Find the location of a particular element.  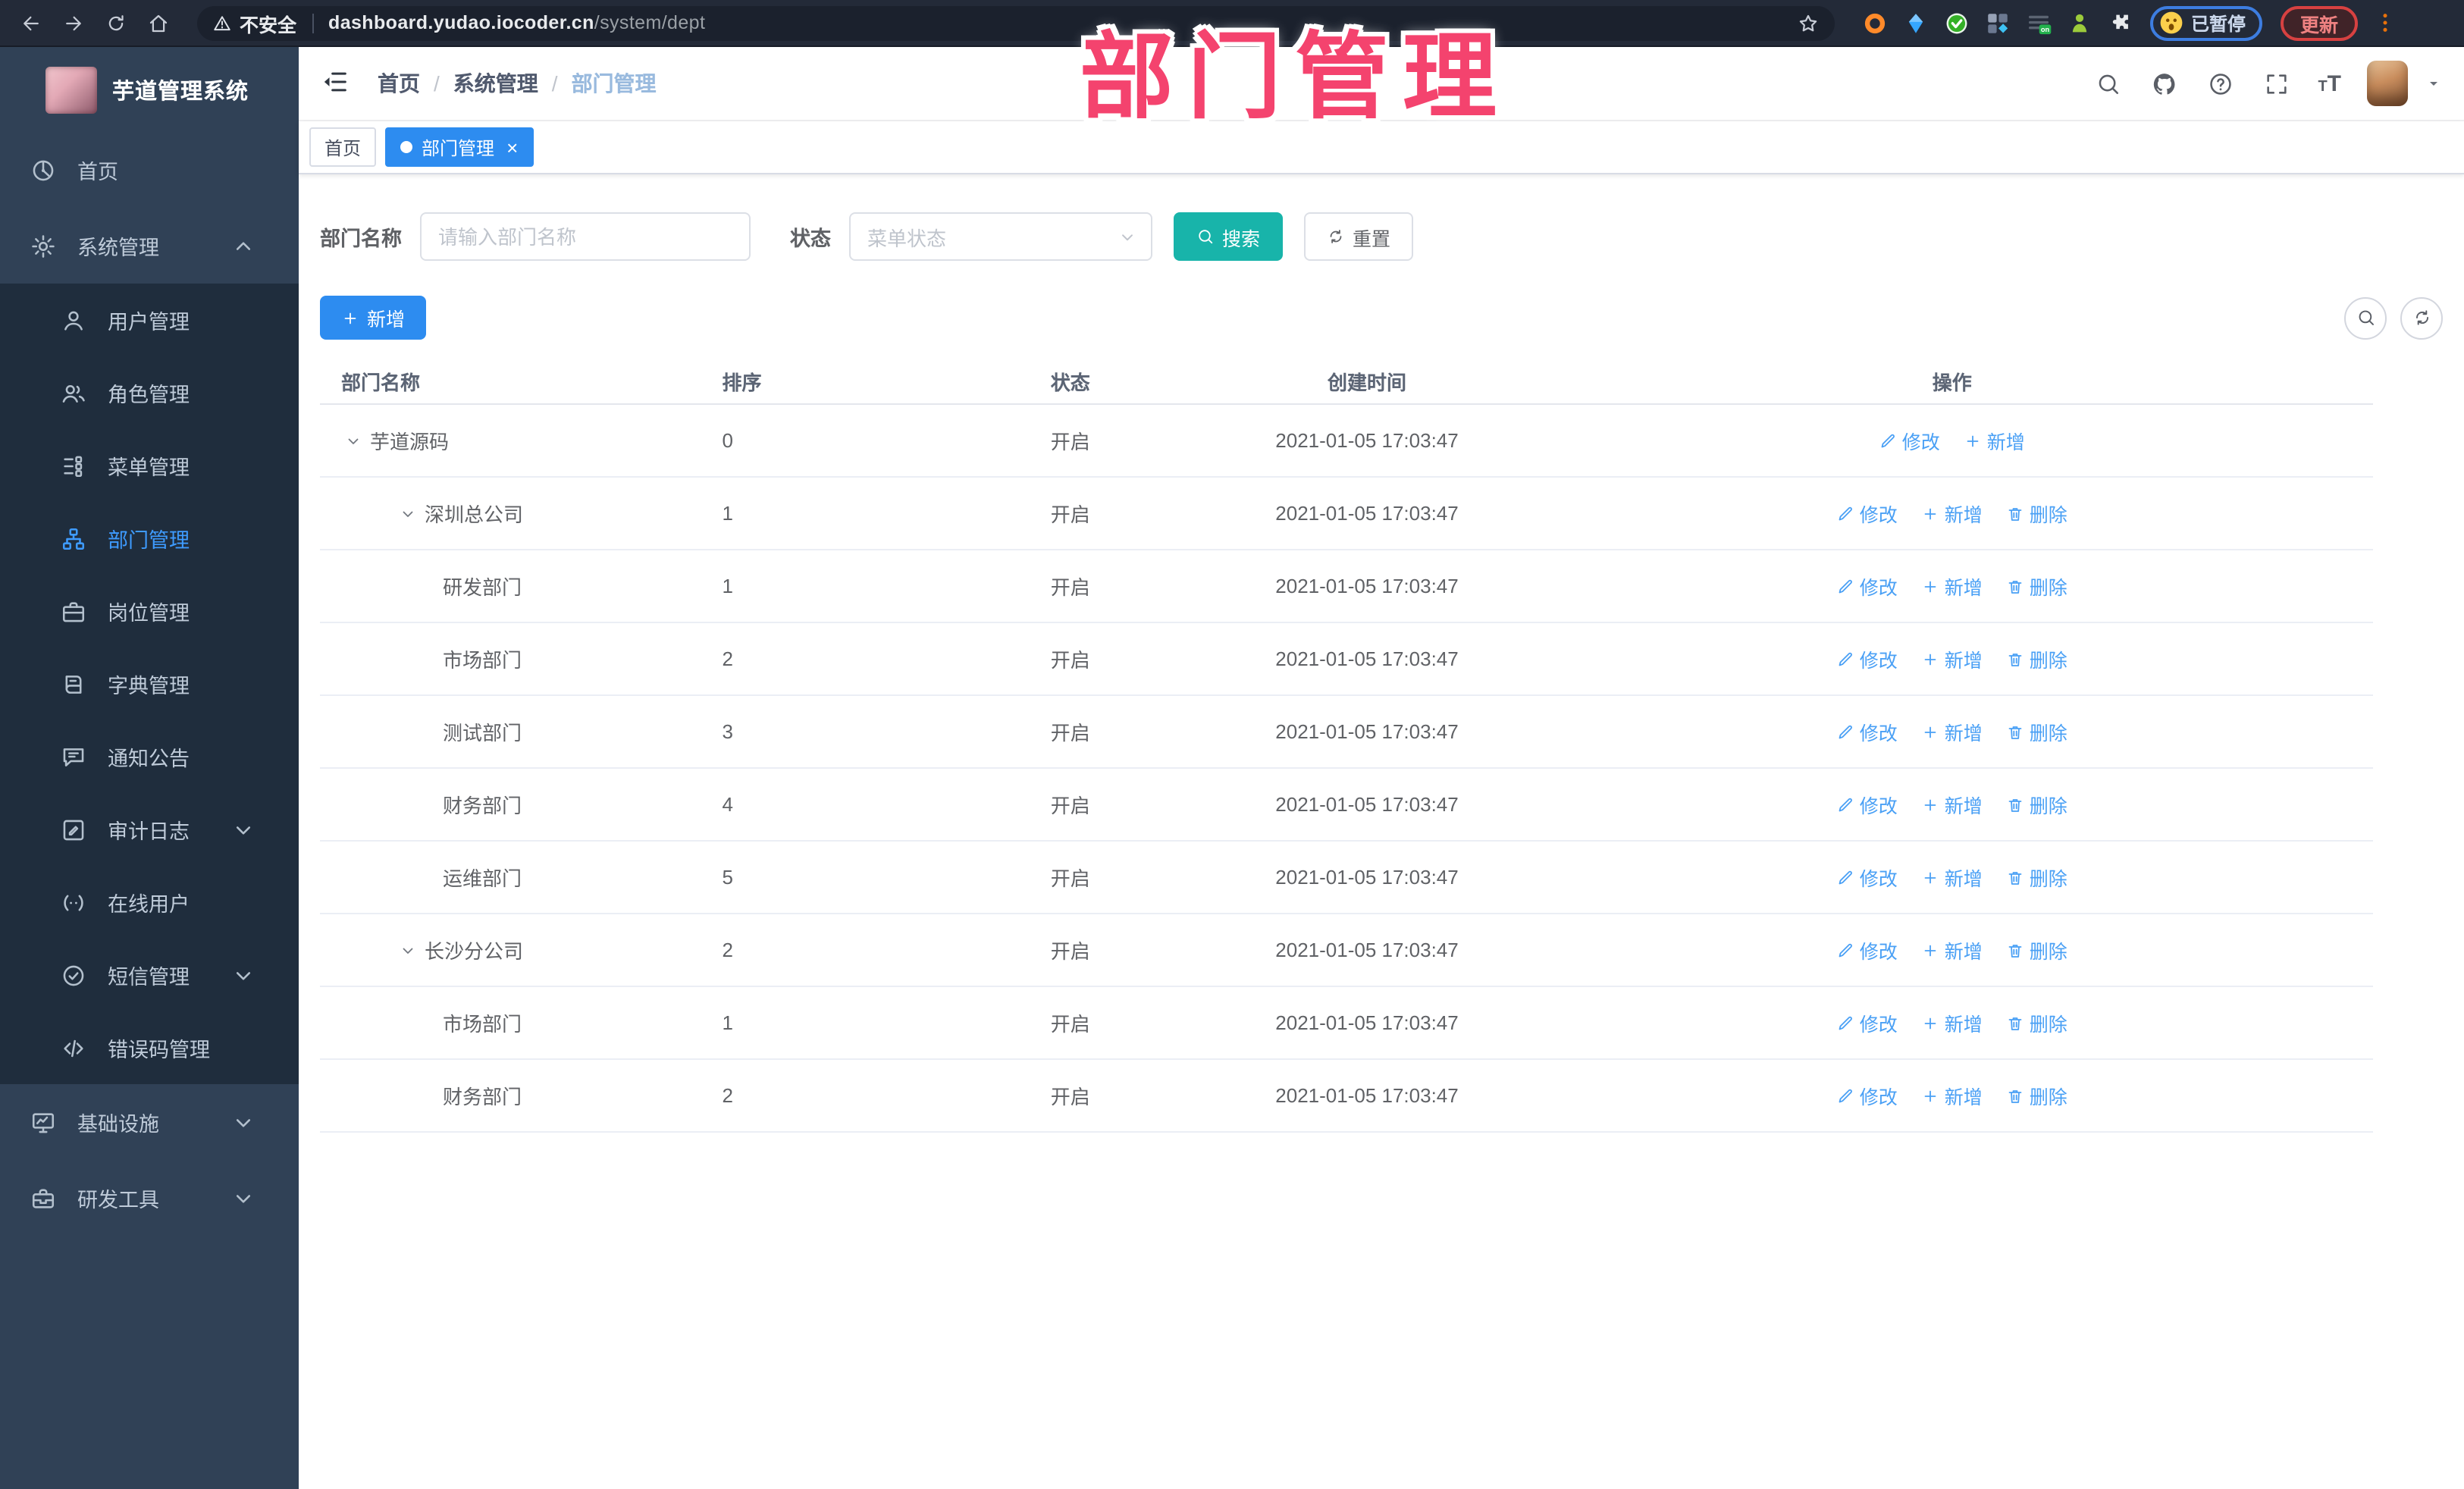

app-logo-row: 芋道管理系统 is located at coordinates (150, 89).